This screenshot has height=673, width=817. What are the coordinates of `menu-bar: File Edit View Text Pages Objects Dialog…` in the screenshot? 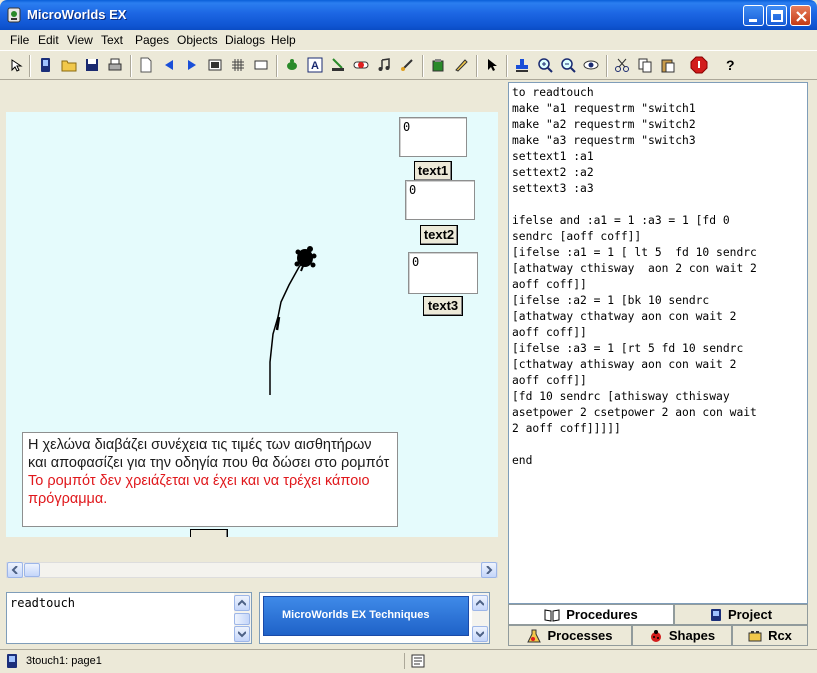 It's located at (408, 39).